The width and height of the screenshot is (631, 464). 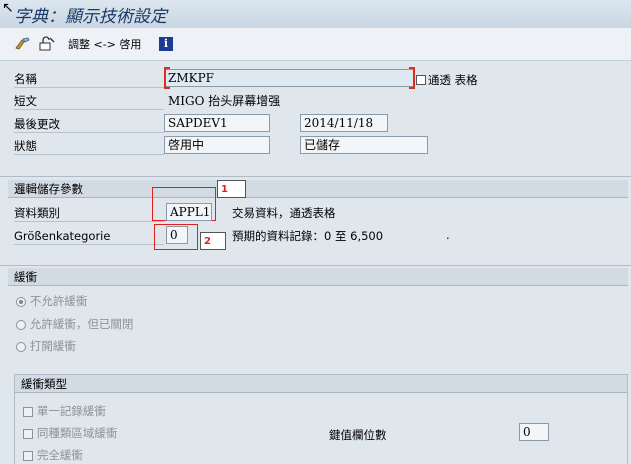 I want to click on buffering-title: 緩衝, so click(x=318, y=277).